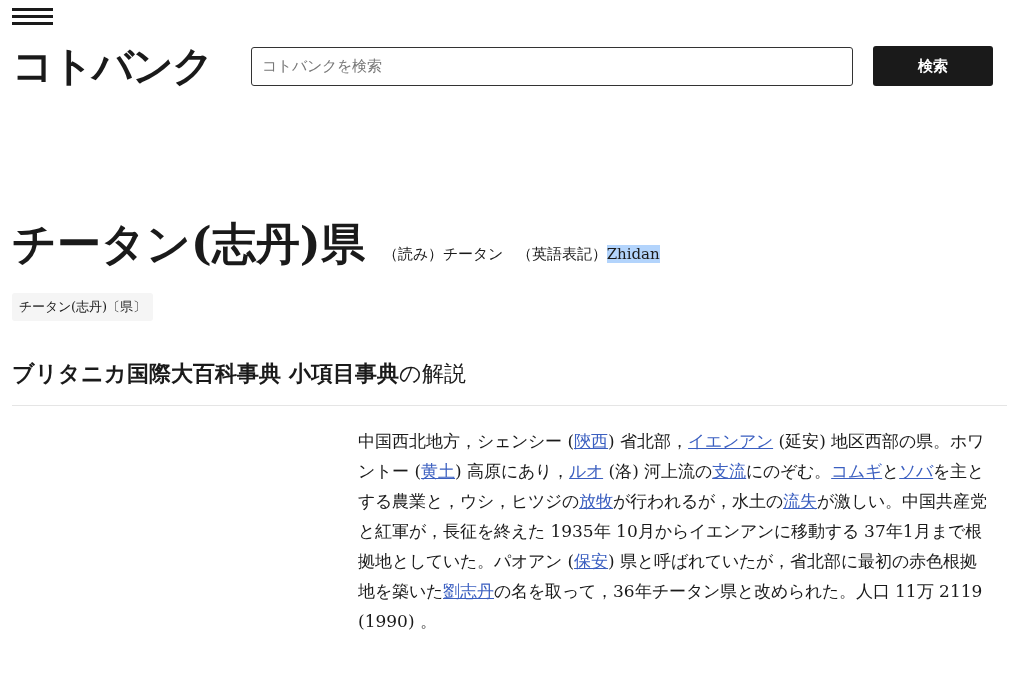 The image size is (1019, 687). Describe the element at coordinates (468, 591) in the screenshot. I see `term-link: 劉志丹` at that location.